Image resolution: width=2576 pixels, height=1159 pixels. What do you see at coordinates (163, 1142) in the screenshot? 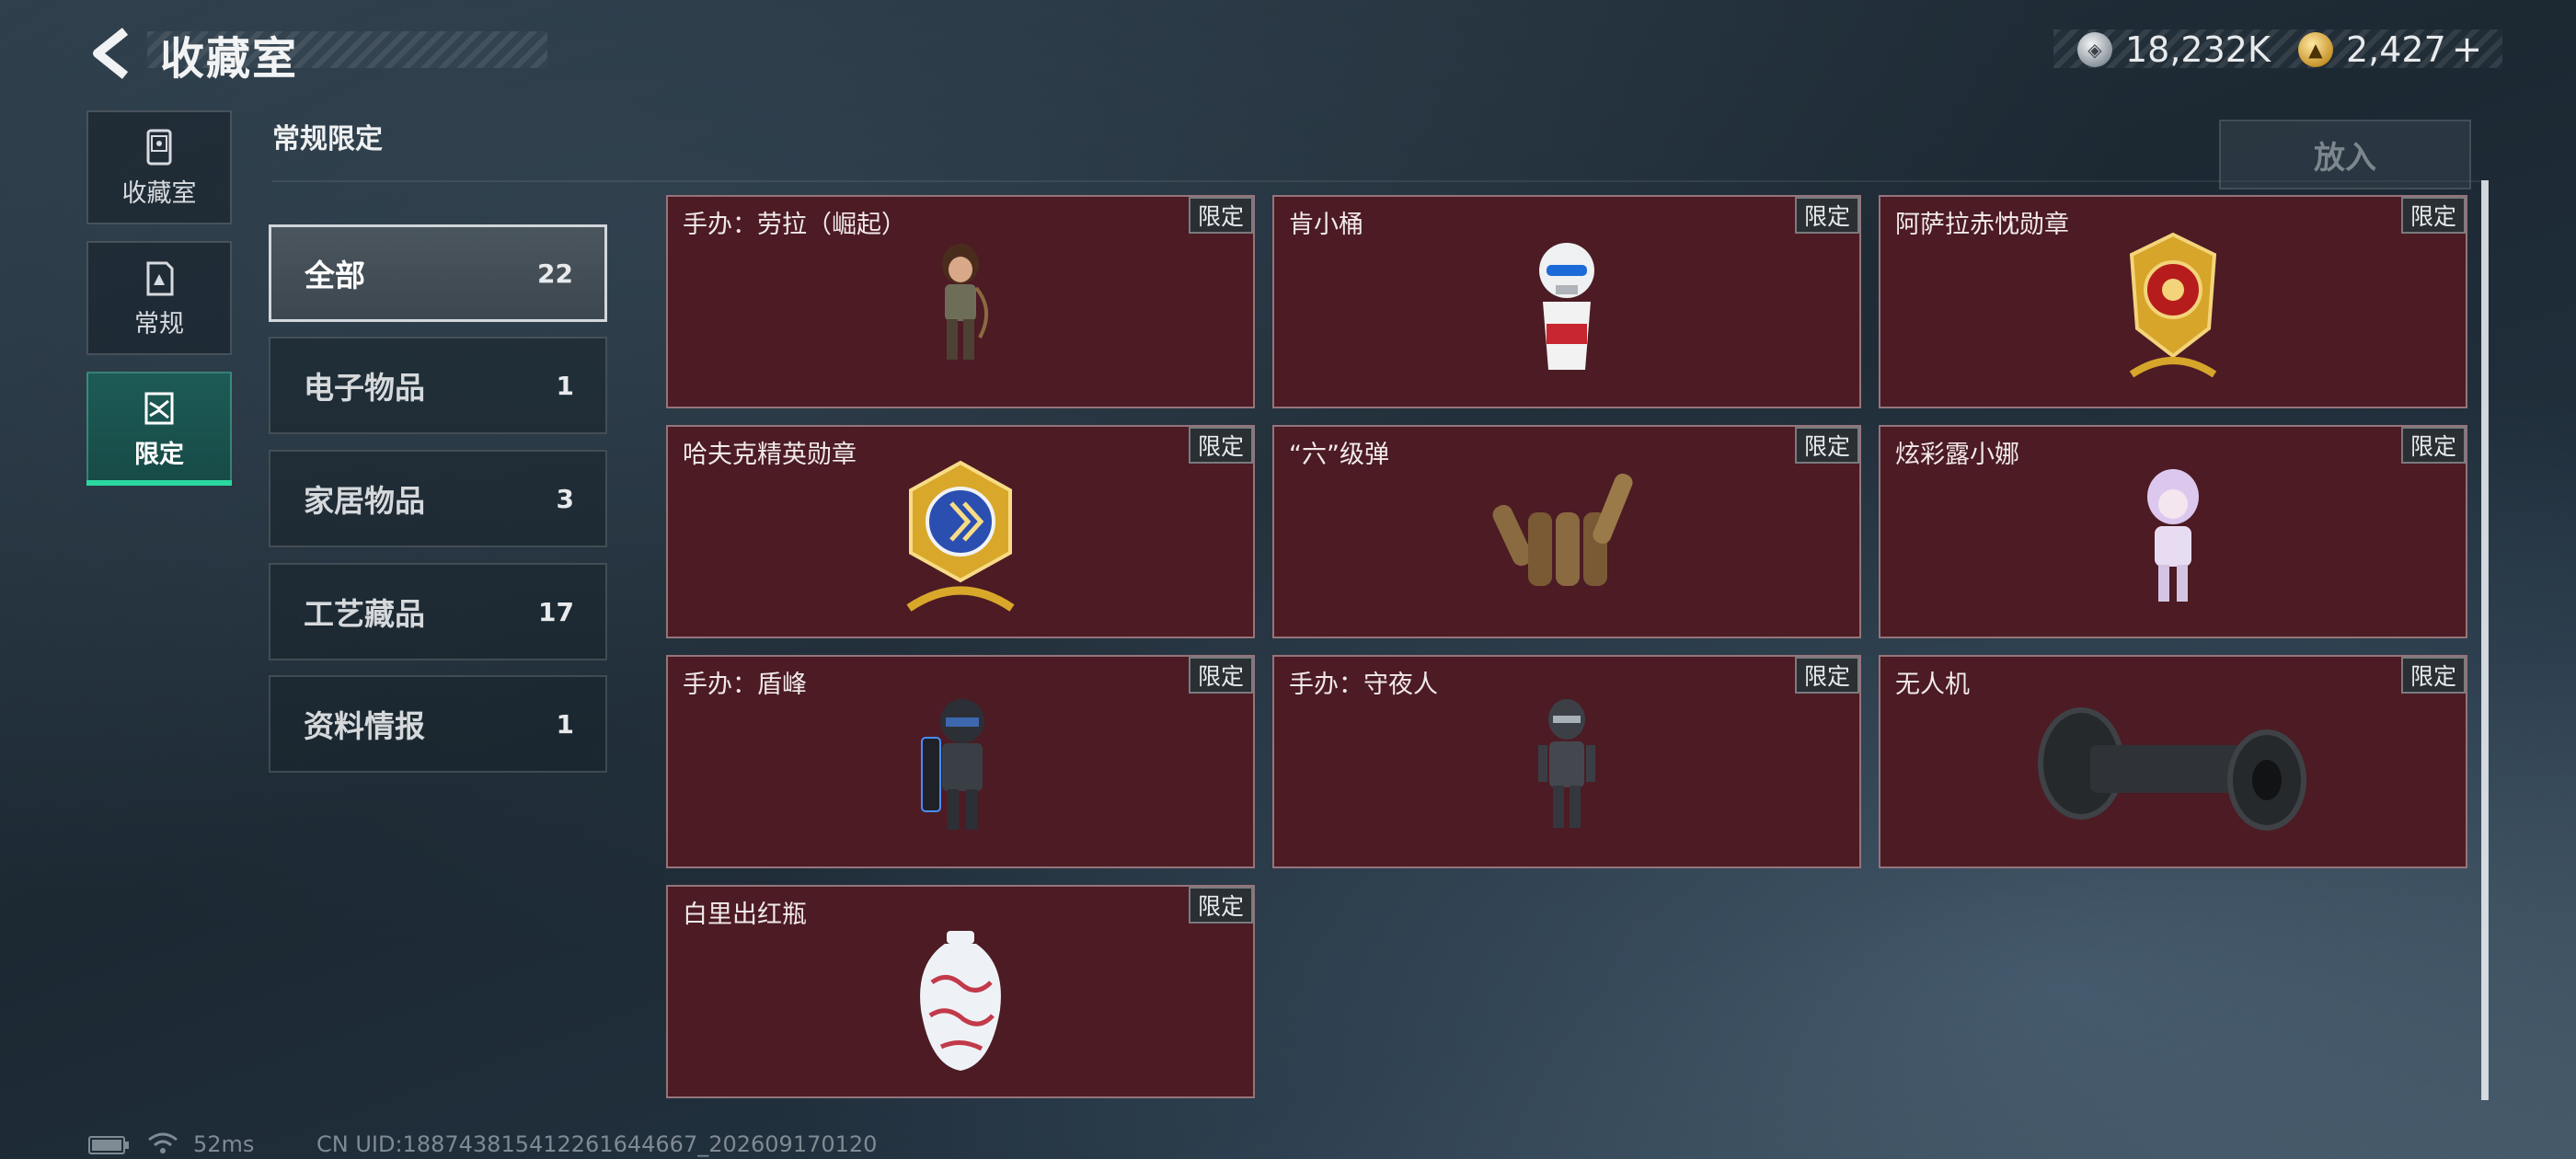
I see `wifi-icon` at bounding box center [163, 1142].